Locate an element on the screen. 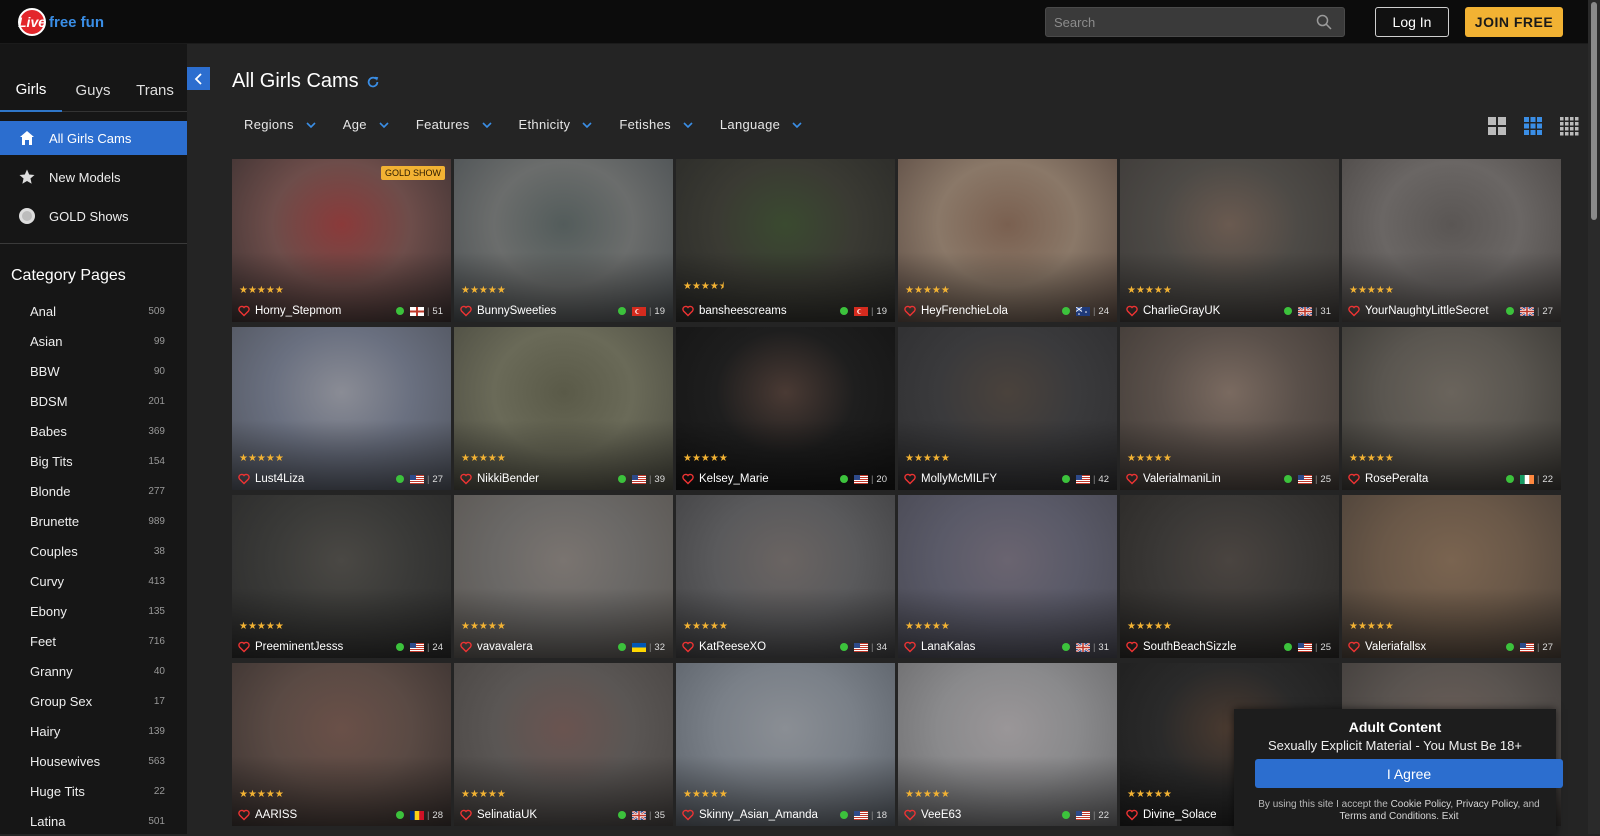  model-card: ★★★★★ Skinny_Asian_Amanda 18 is located at coordinates (785, 744).